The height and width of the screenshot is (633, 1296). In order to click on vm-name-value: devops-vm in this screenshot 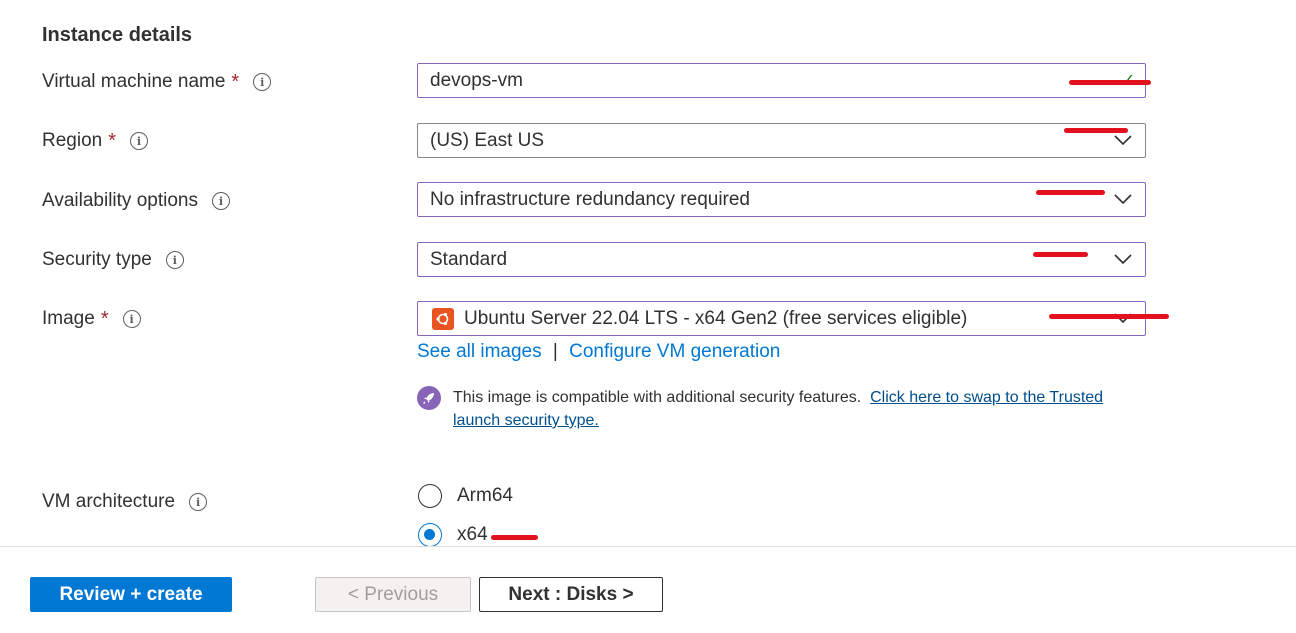, I will do `click(476, 80)`.